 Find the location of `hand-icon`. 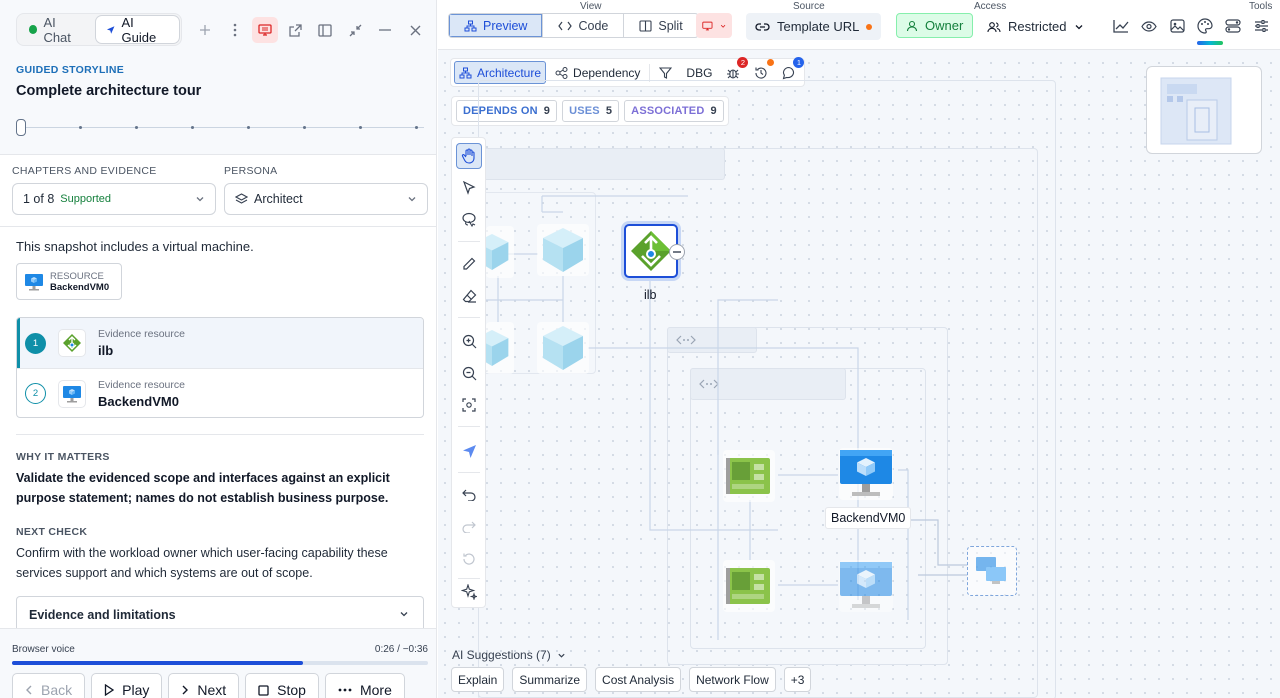

hand-icon is located at coordinates (468, 156).